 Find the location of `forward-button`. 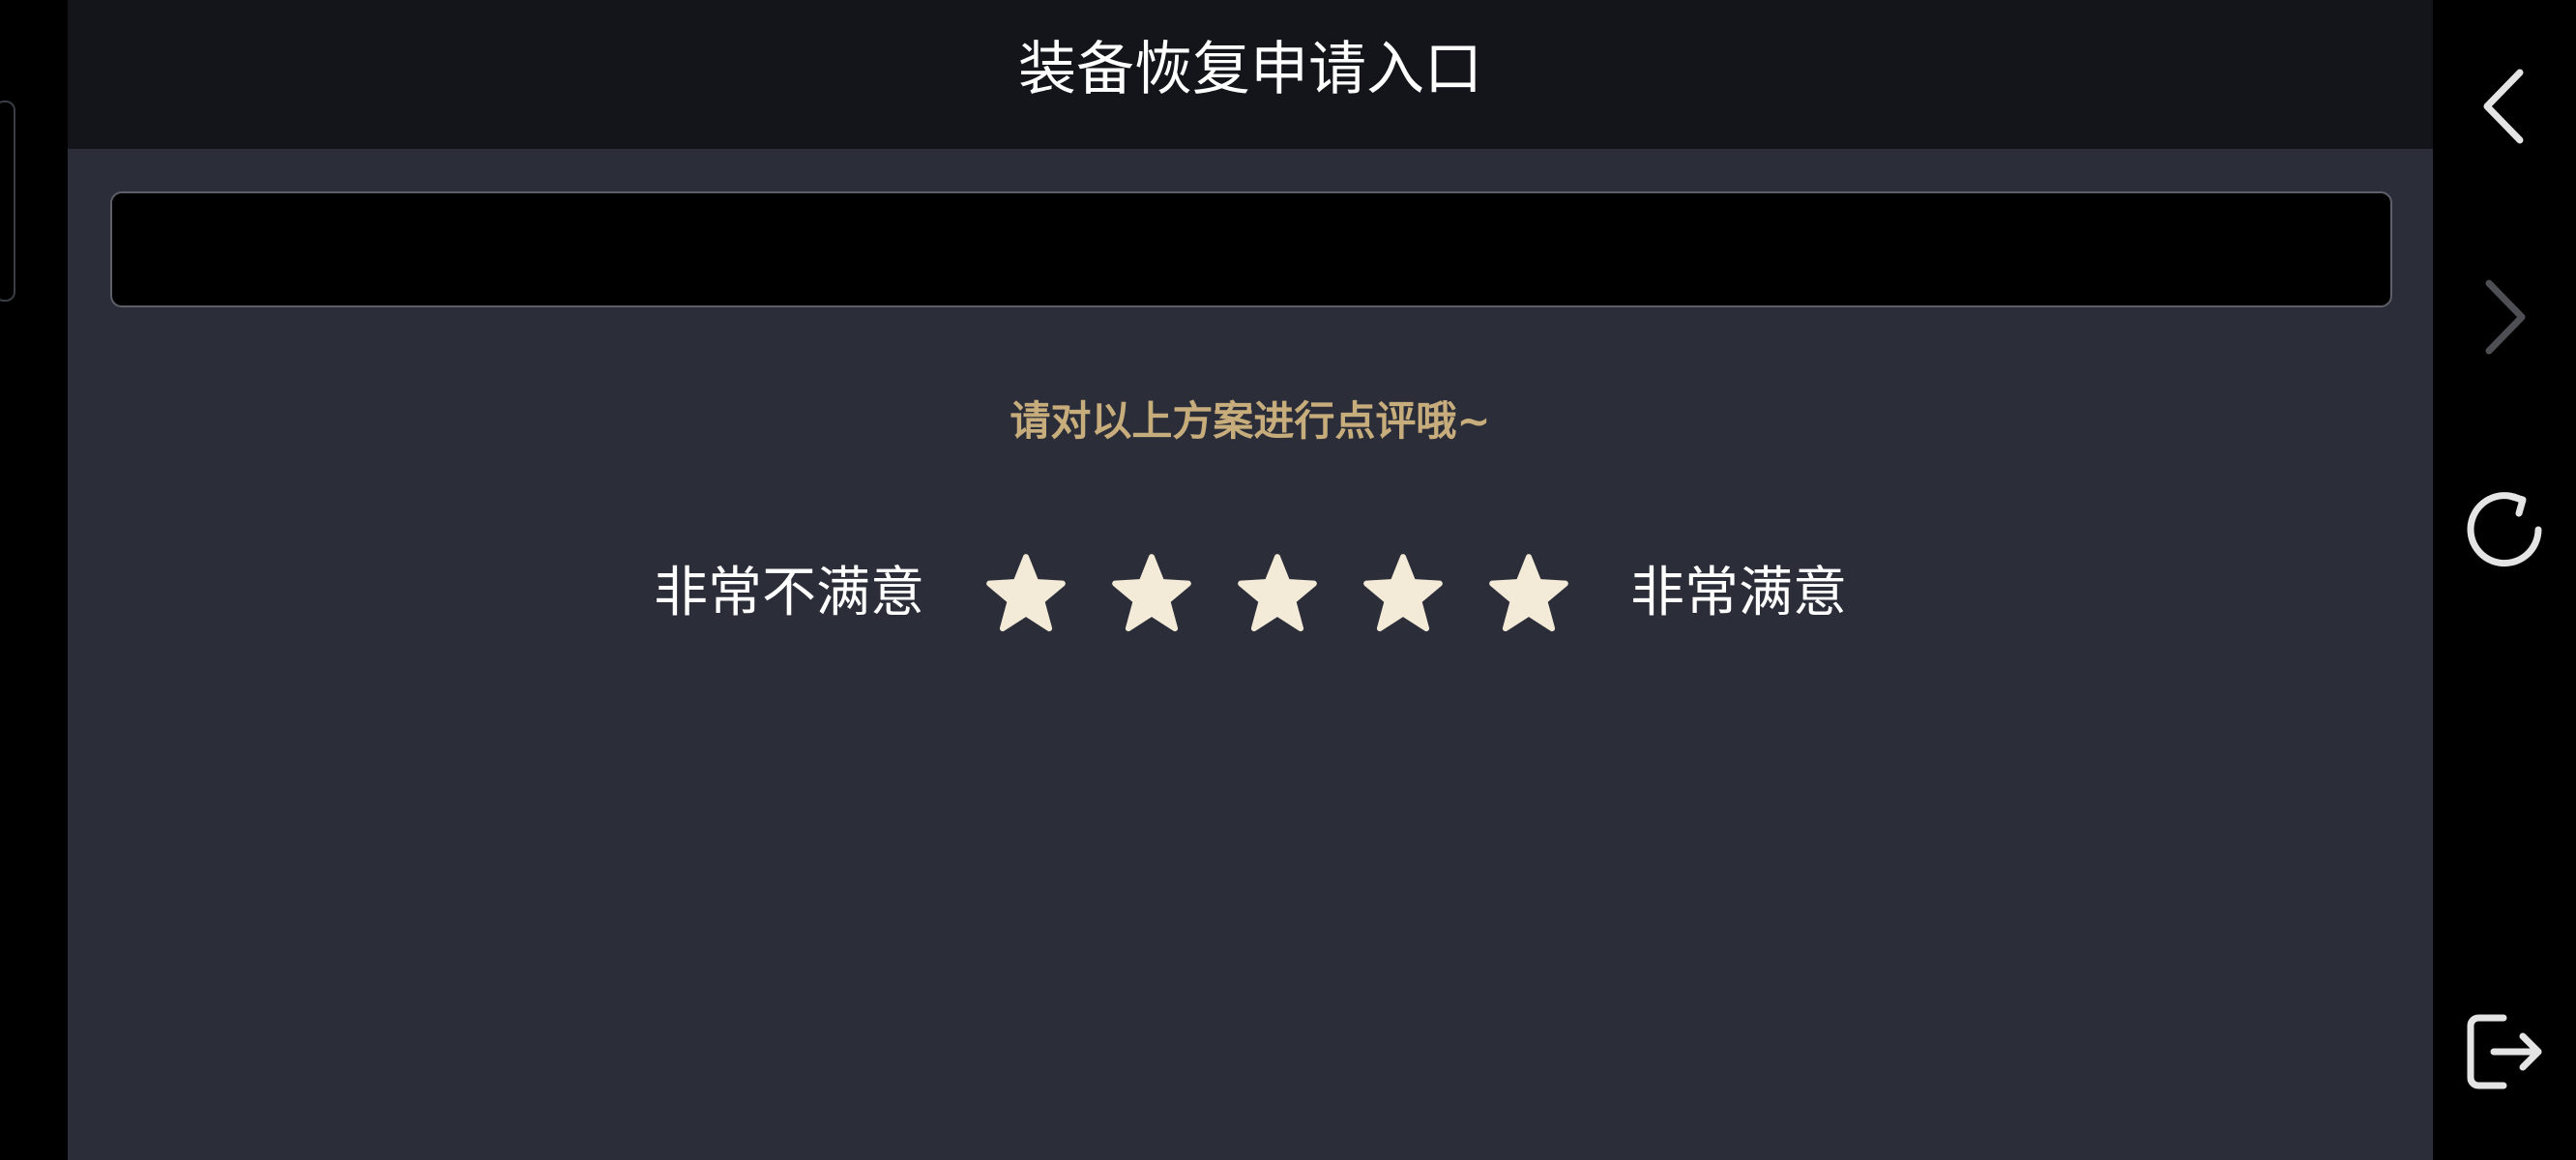

forward-button is located at coordinates (2504, 317).